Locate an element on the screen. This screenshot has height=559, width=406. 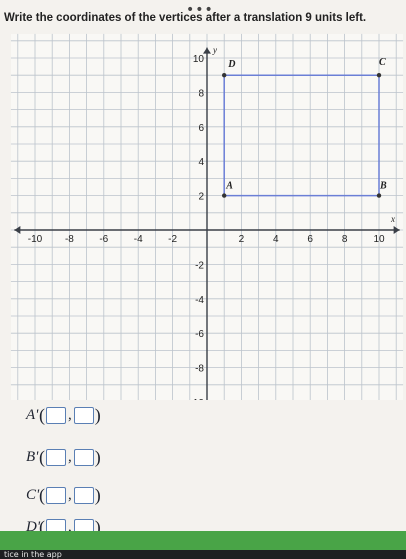
vertex-label: B is located at coordinates (383, 186).